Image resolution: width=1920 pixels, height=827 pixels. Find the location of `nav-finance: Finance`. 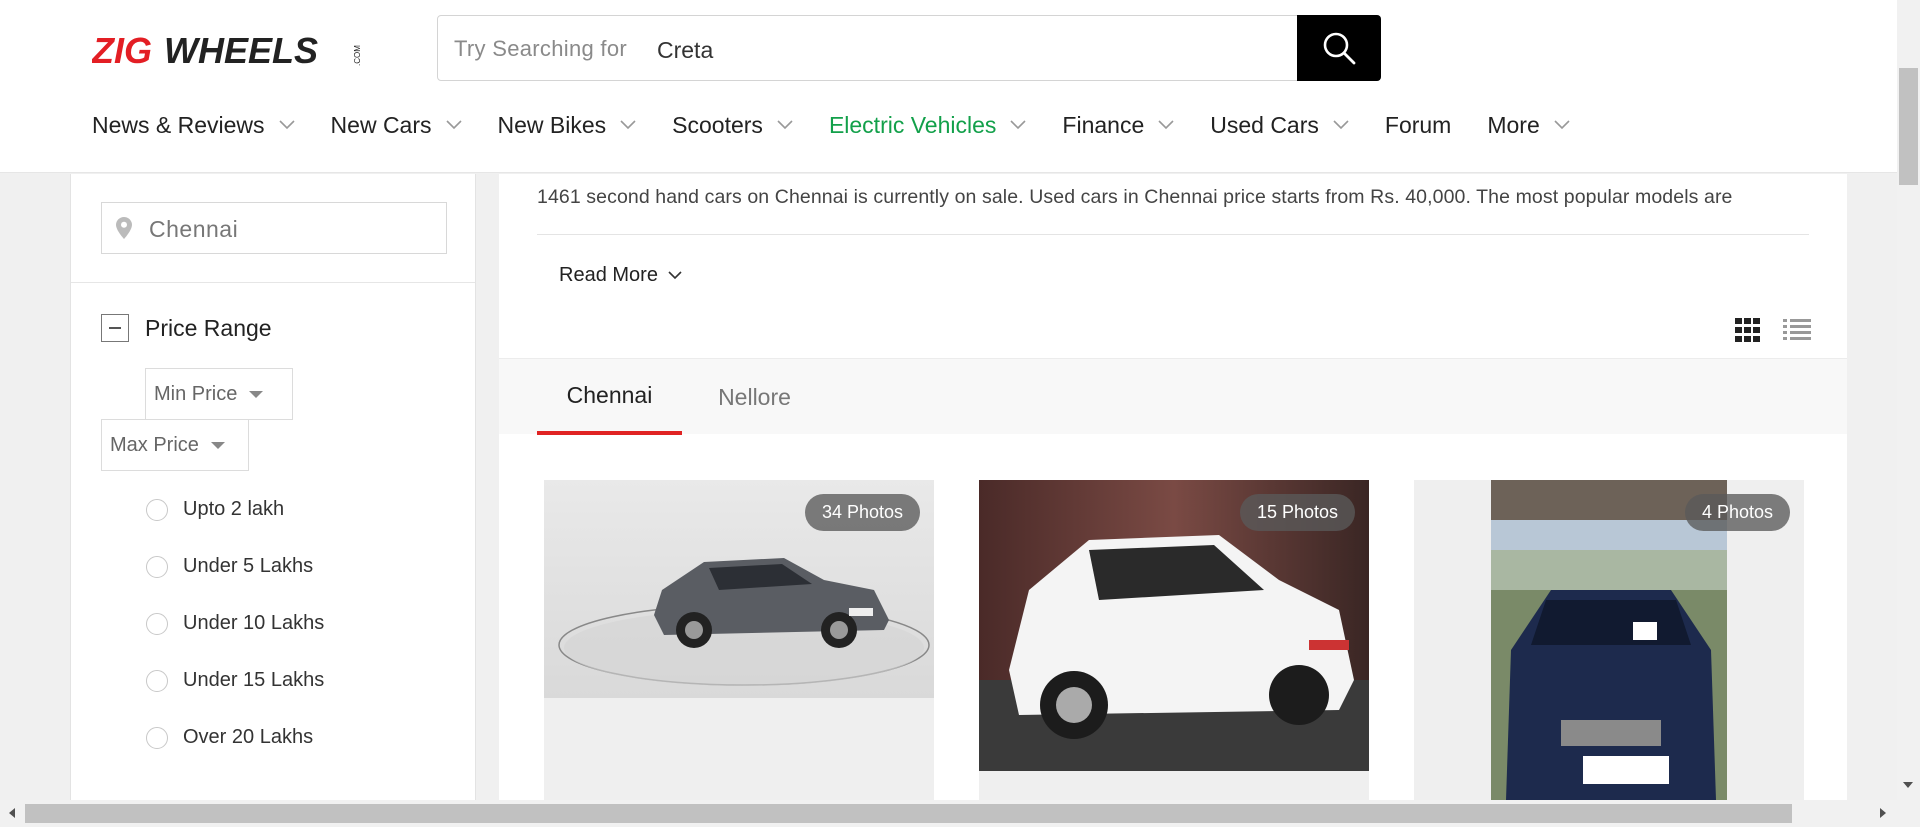

nav-finance: Finance is located at coordinates (1118, 125).